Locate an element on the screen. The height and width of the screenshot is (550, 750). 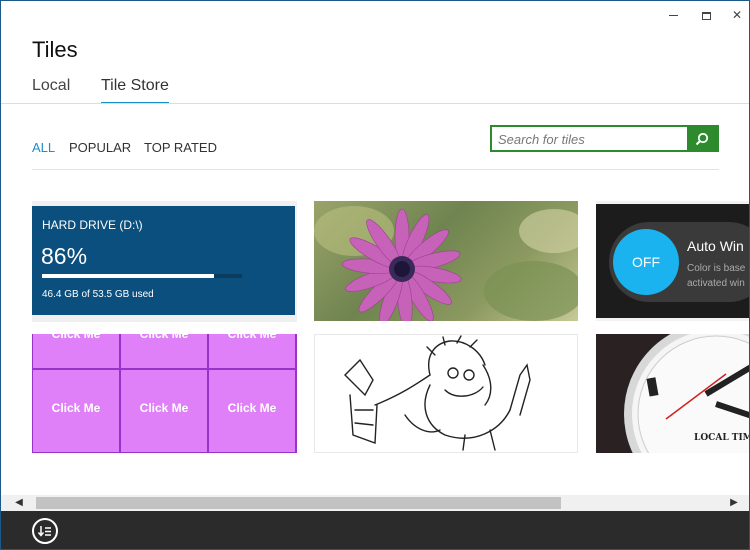
auto-win-desc-line1: Color is base is located at coordinates (716, 268).